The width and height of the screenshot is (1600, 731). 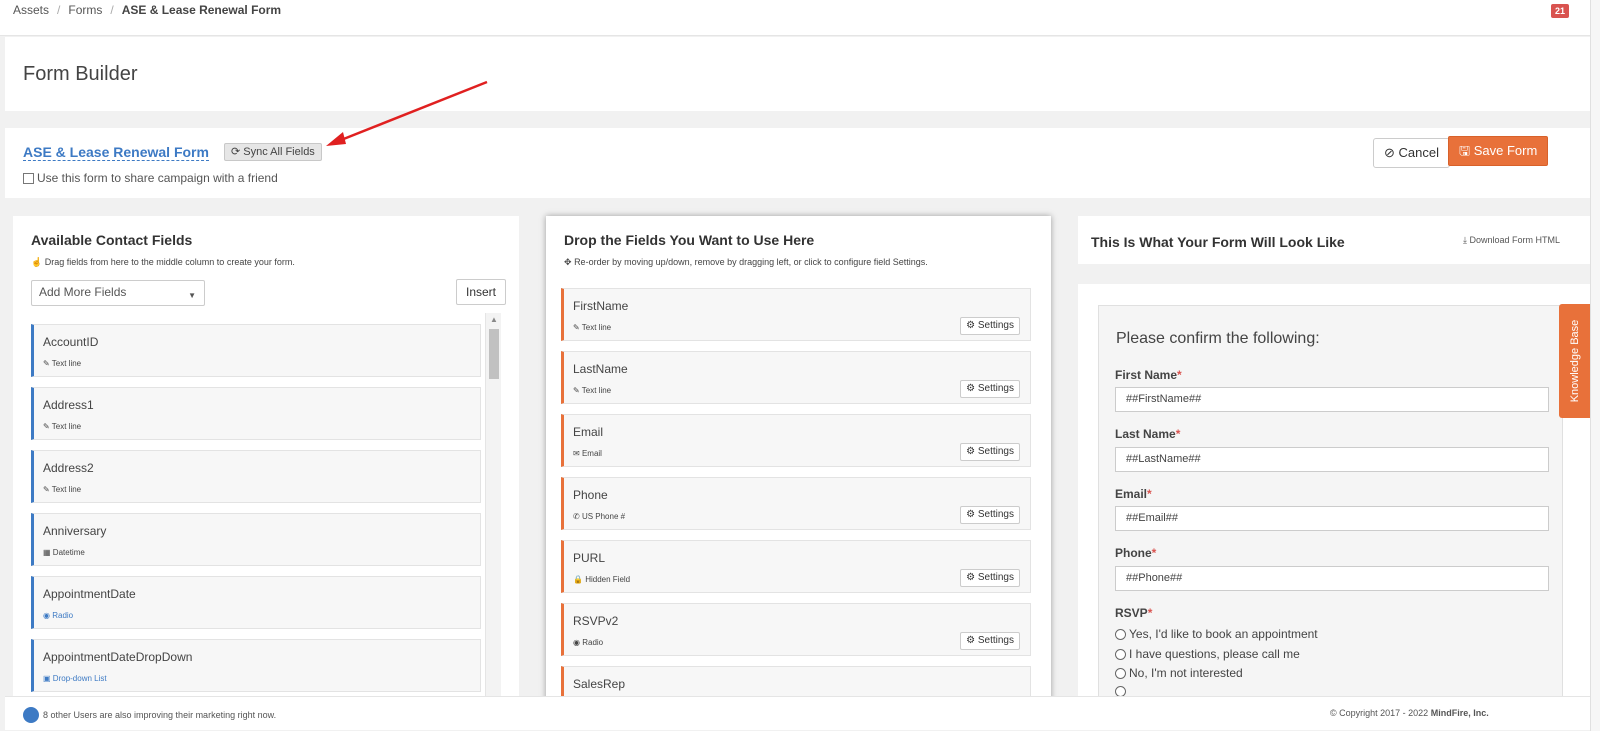 What do you see at coordinates (796, 314) in the screenshot?
I see `form-field-card: FirstName ✎ Text line ⚙ Settings` at bounding box center [796, 314].